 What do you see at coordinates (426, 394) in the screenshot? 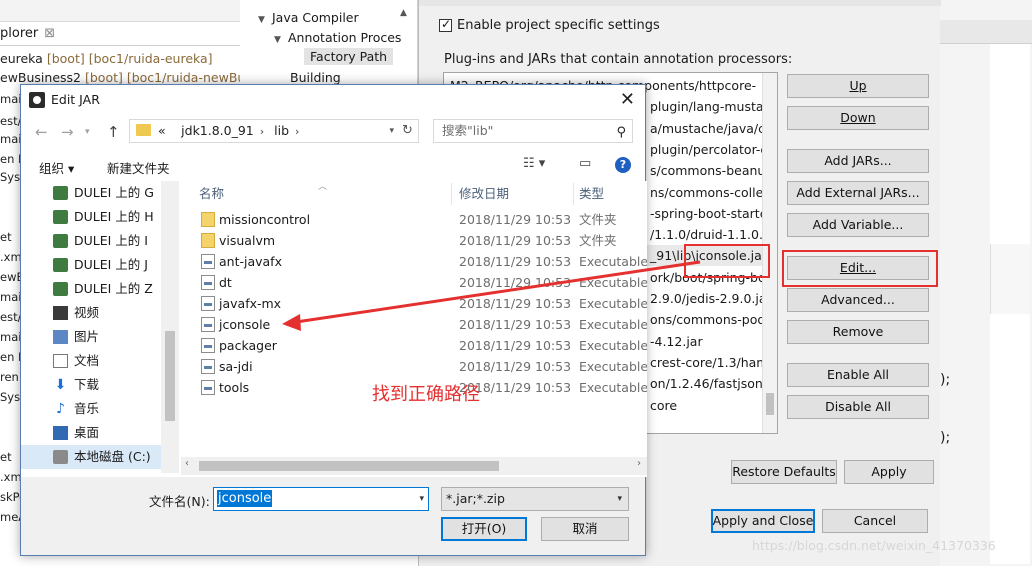
I see `annotation-text: 找到正确路径` at bounding box center [426, 394].